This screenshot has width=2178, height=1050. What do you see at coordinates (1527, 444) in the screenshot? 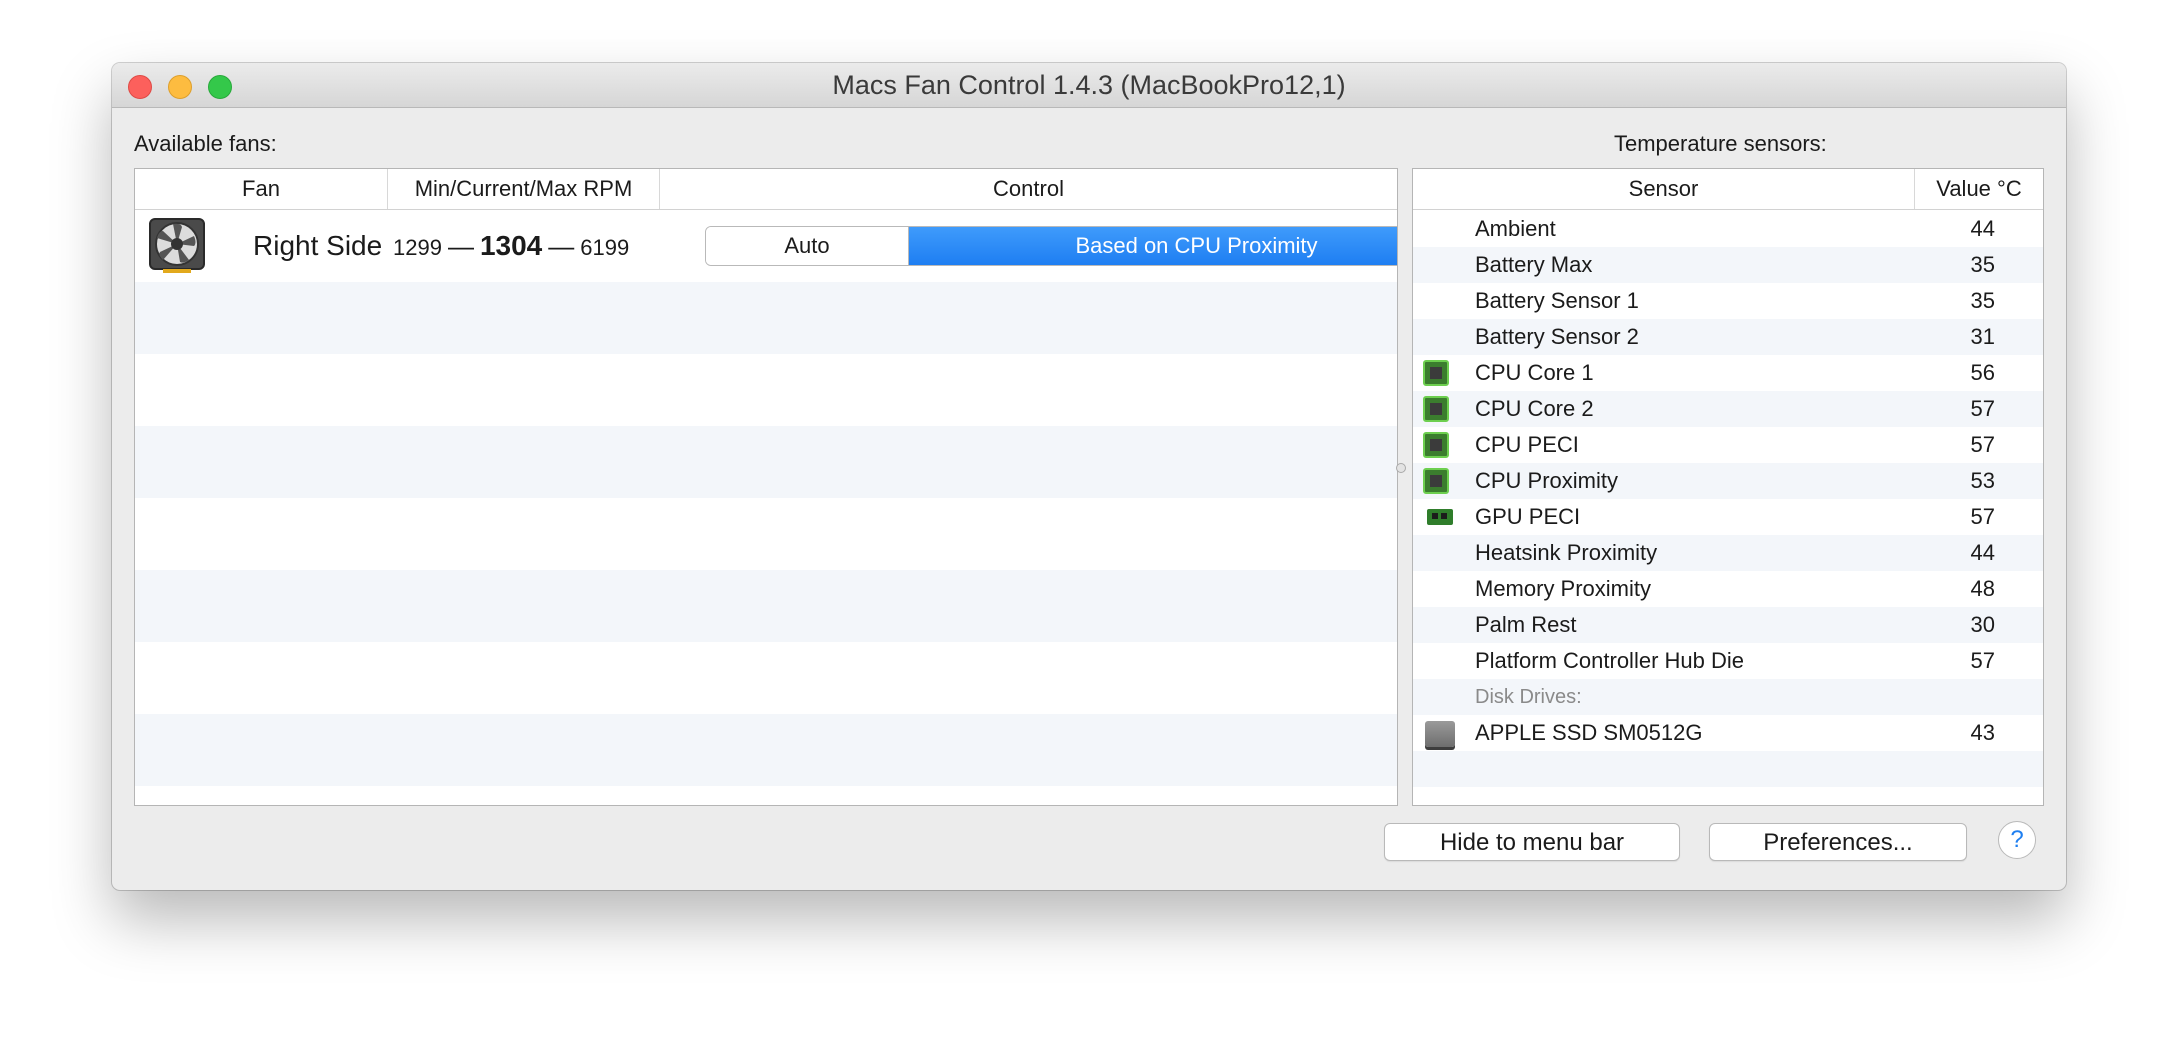
I see `sensor-name: CPU PECI` at bounding box center [1527, 444].